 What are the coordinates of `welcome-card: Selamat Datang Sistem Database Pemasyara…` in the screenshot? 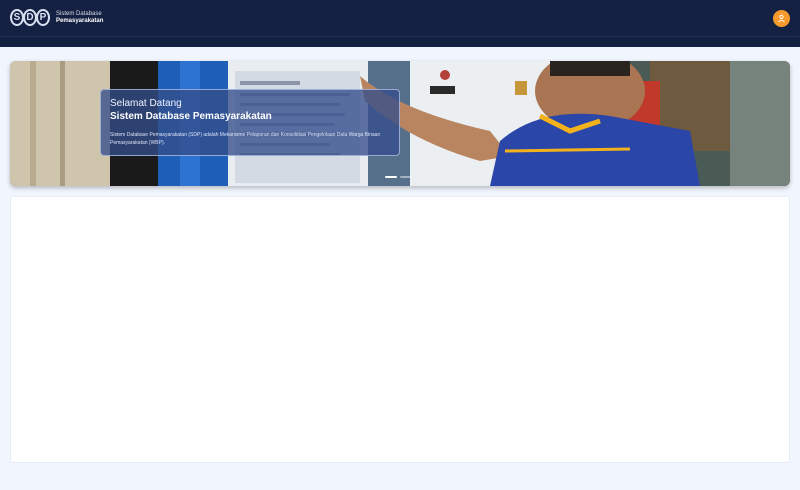 It's located at (250, 122).